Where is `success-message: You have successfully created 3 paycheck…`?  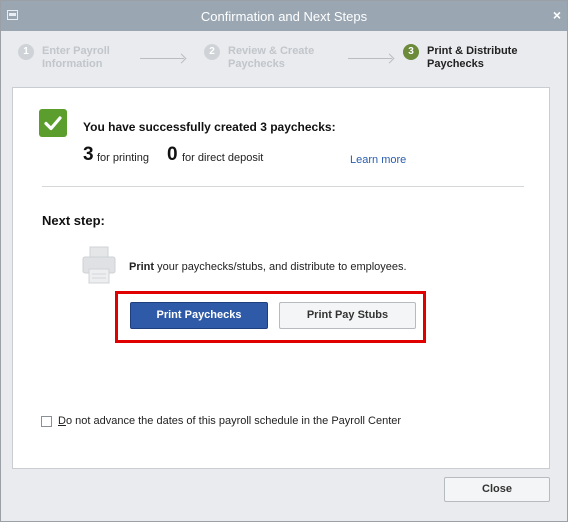 success-message: You have successfully created 3 paycheck… is located at coordinates (209, 127).